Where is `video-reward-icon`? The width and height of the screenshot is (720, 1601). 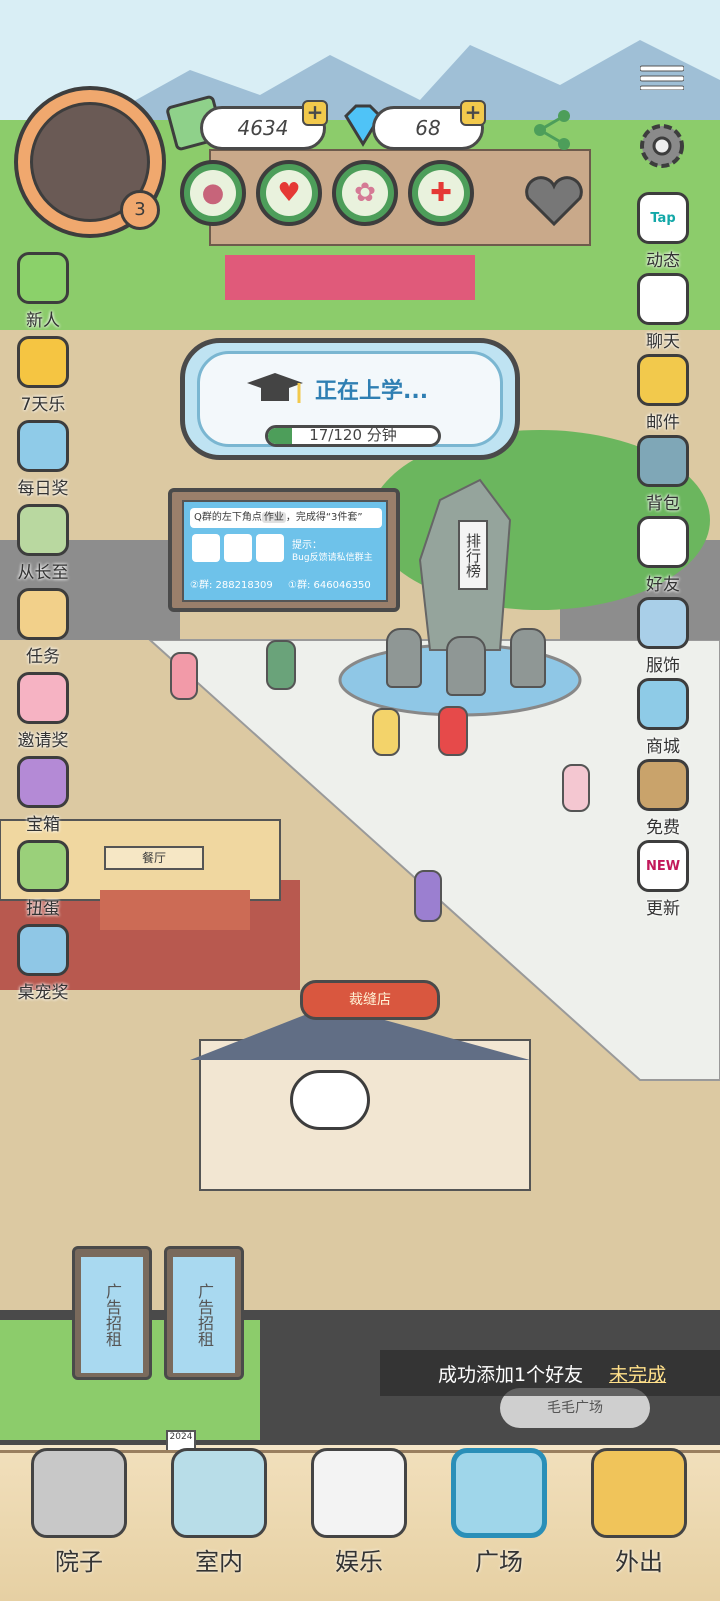 video-reward-icon is located at coordinates (43, 446).